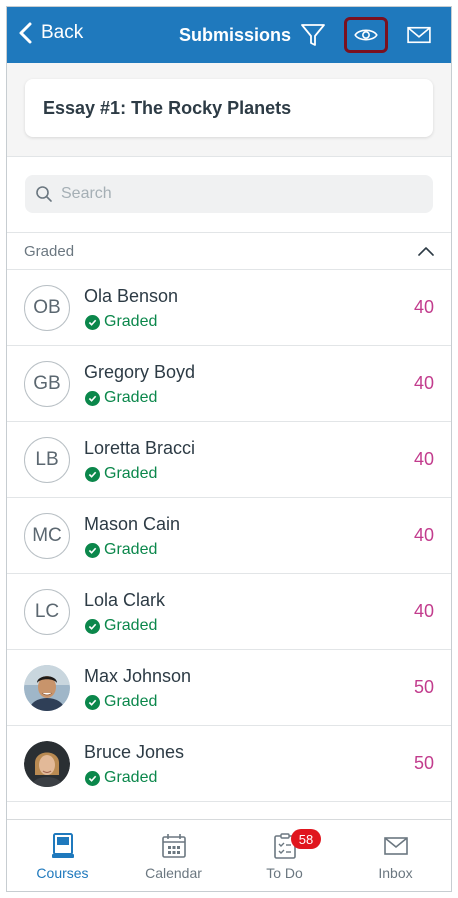  What do you see at coordinates (229, 251) in the screenshot?
I see `section-header-graded: Graded` at bounding box center [229, 251].